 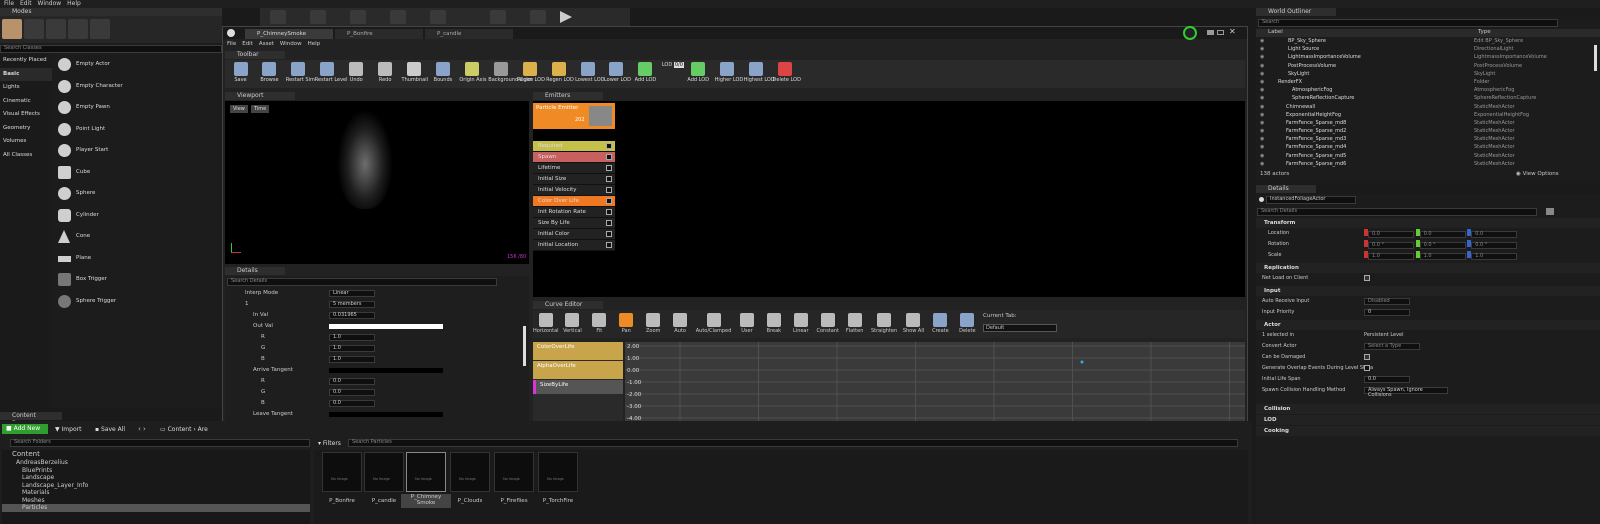 I want to click on can-damaged-checkbox, so click(x=1367, y=357).